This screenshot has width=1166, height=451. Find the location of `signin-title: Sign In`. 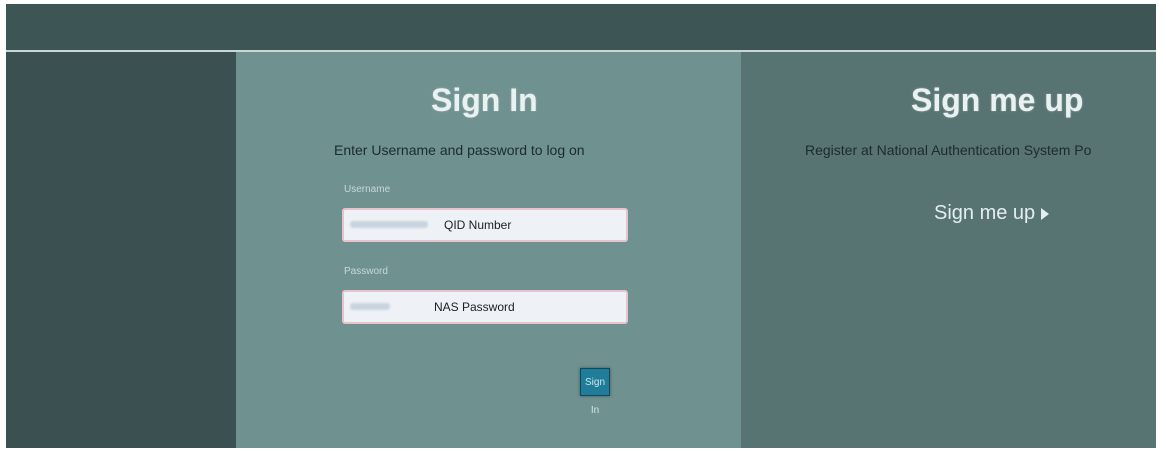

signin-title: Sign In is located at coordinates (484, 100).